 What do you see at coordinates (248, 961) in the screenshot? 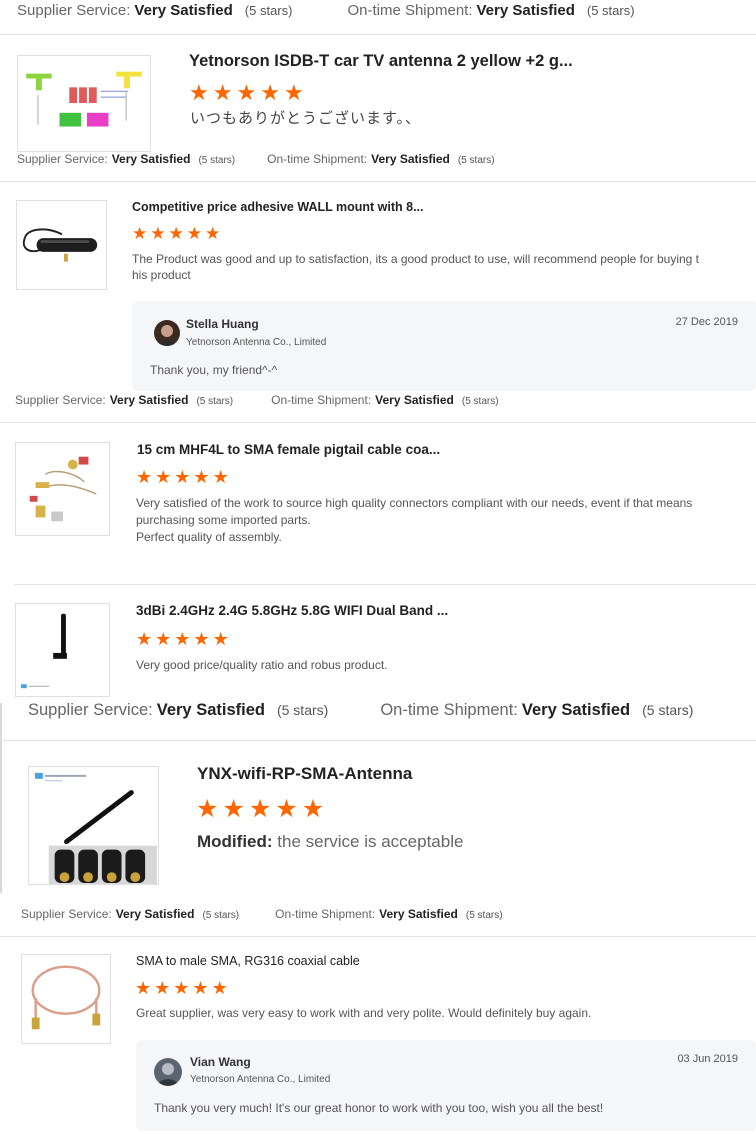
I see `product-title: SMA to male SMA, RG316 coaxial cable` at bounding box center [248, 961].